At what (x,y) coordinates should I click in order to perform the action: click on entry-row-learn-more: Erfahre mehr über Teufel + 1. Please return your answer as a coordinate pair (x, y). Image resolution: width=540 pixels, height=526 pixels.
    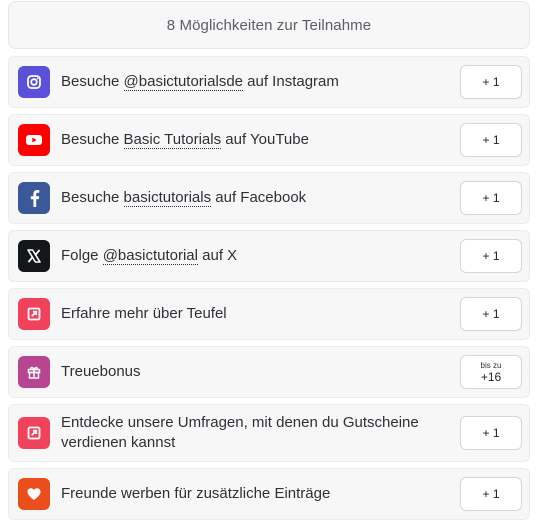
    Looking at the image, I should click on (269, 314).